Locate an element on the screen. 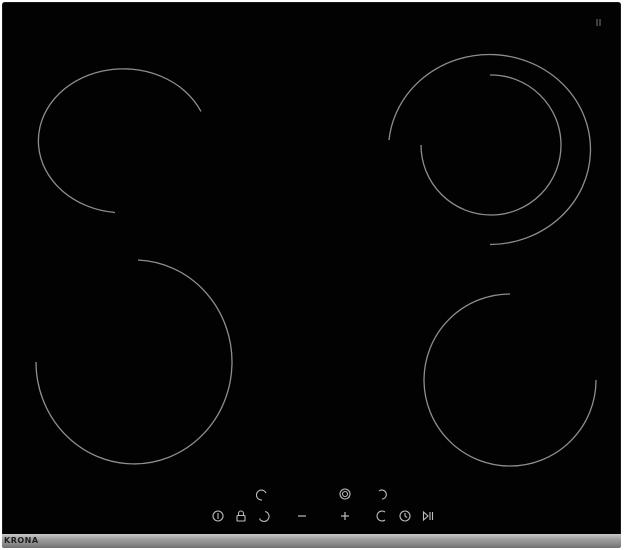  timer-button is located at coordinates (405, 516).